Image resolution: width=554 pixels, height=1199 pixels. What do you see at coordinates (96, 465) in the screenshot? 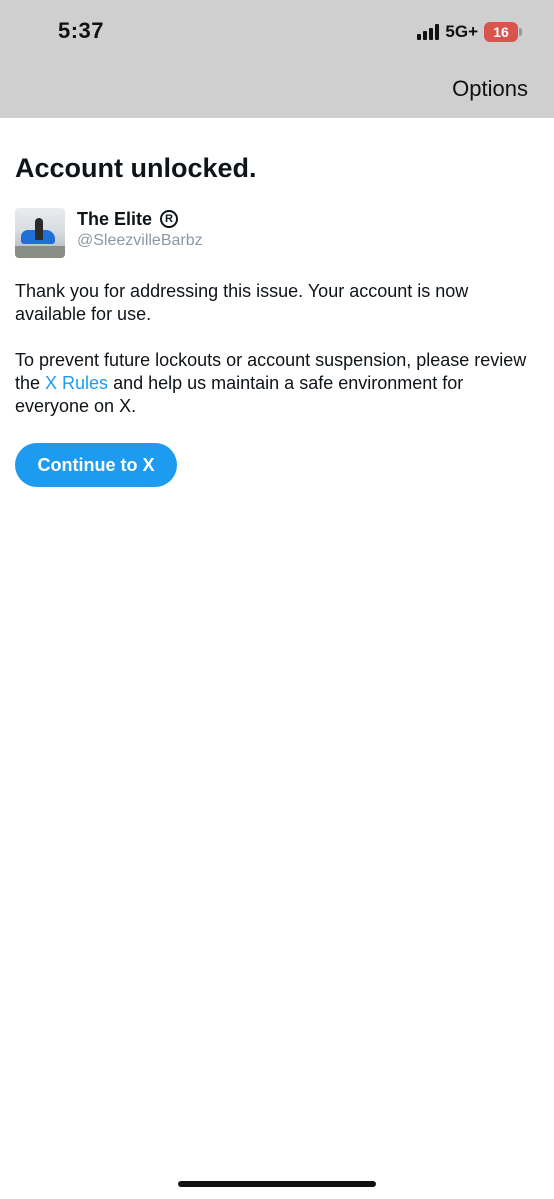
I see `continue-button: Continue to X` at bounding box center [96, 465].